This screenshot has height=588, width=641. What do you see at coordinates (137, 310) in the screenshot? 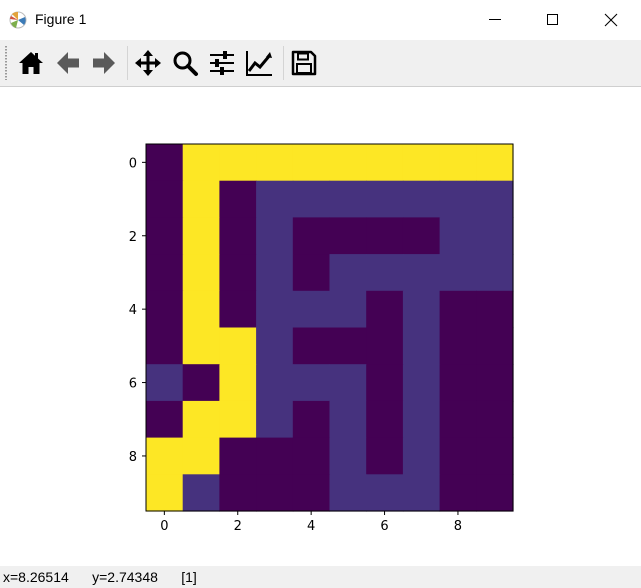
I see `y-axis: 0 2 4 6 8` at bounding box center [137, 310].